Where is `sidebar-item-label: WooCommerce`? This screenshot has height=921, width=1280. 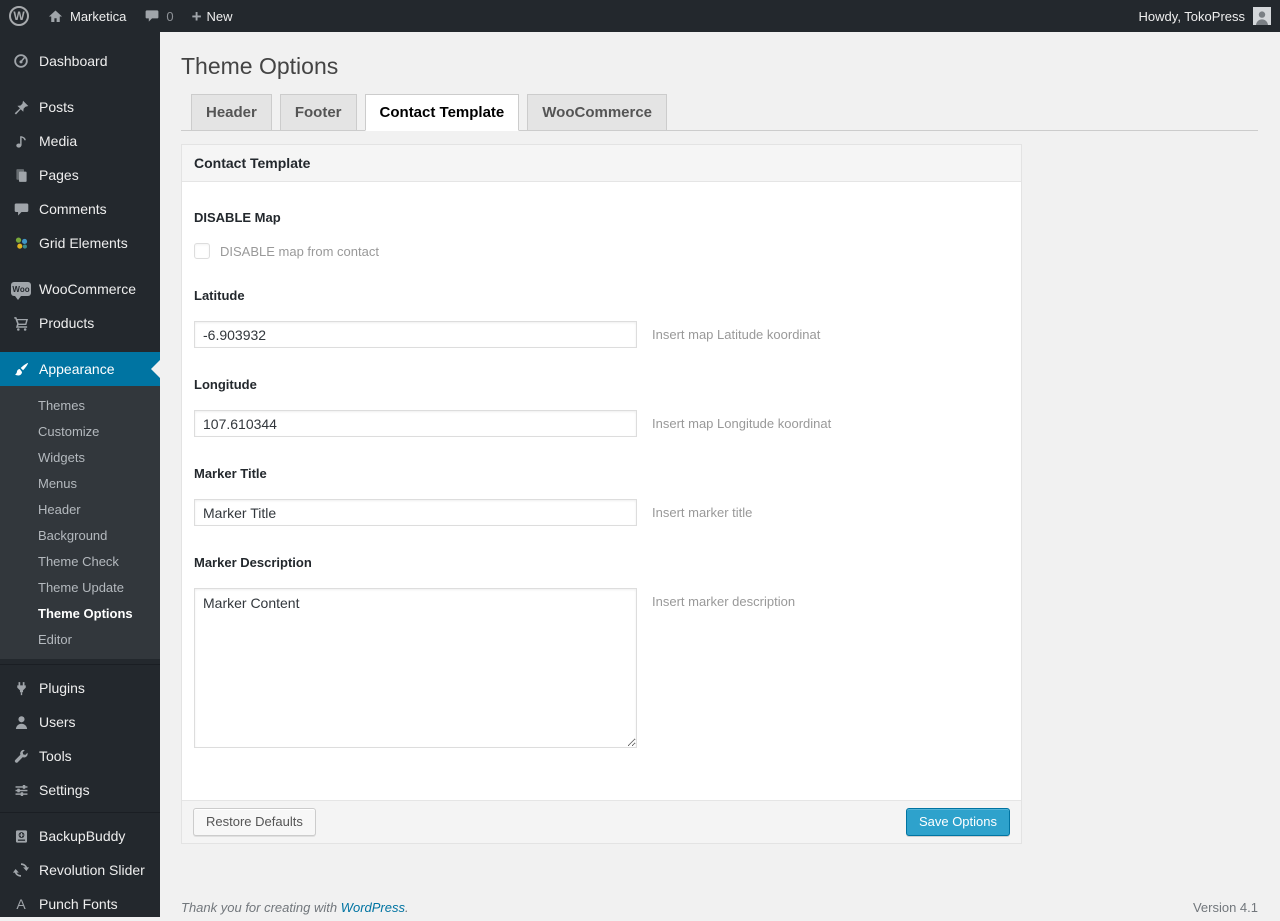 sidebar-item-label: WooCommerce is located at coordinates (87, 289).